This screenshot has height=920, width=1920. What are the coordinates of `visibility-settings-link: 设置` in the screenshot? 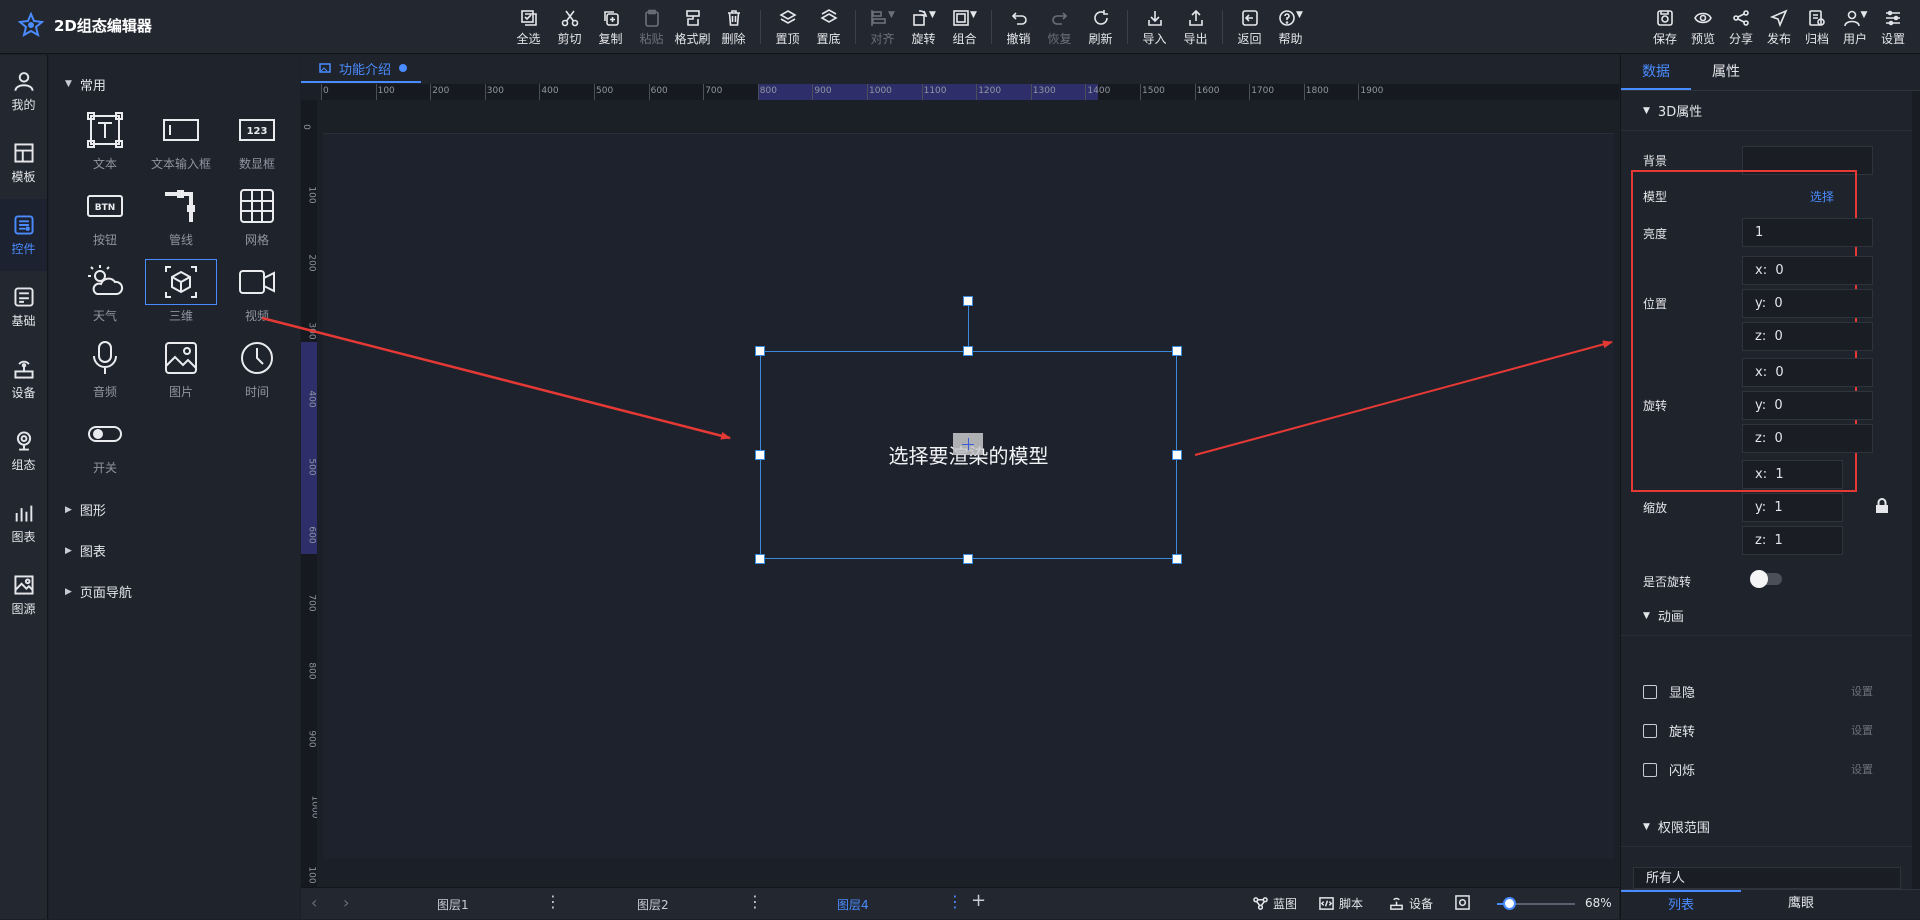 It's located at (1862, 691).